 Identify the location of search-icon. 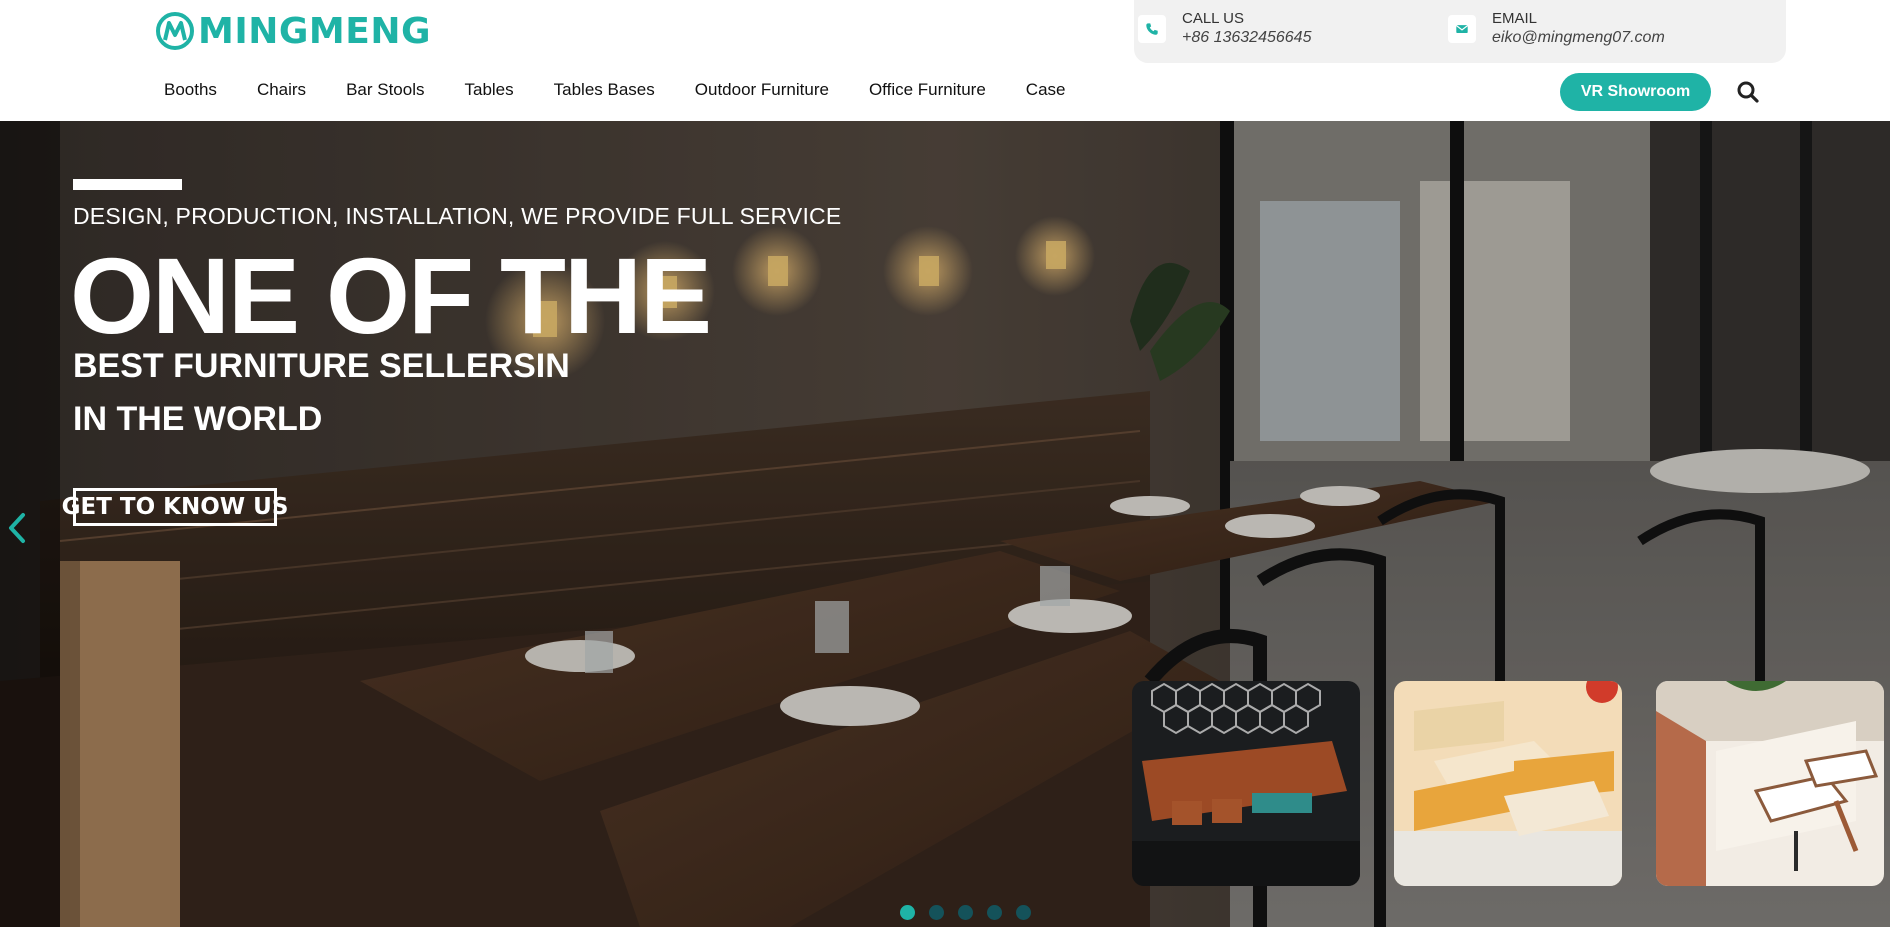
(1748, 92).